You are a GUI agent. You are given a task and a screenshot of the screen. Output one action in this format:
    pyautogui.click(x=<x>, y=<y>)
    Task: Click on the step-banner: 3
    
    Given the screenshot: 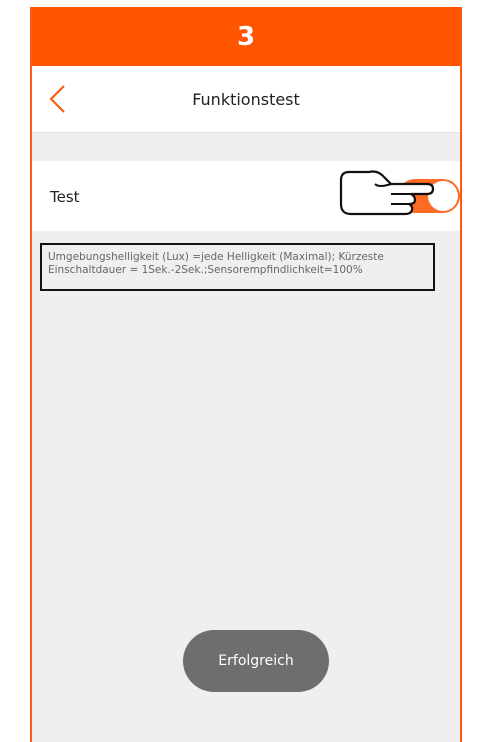 What is the action you would take?
    pyautogui.click(x=246, y=36)
    